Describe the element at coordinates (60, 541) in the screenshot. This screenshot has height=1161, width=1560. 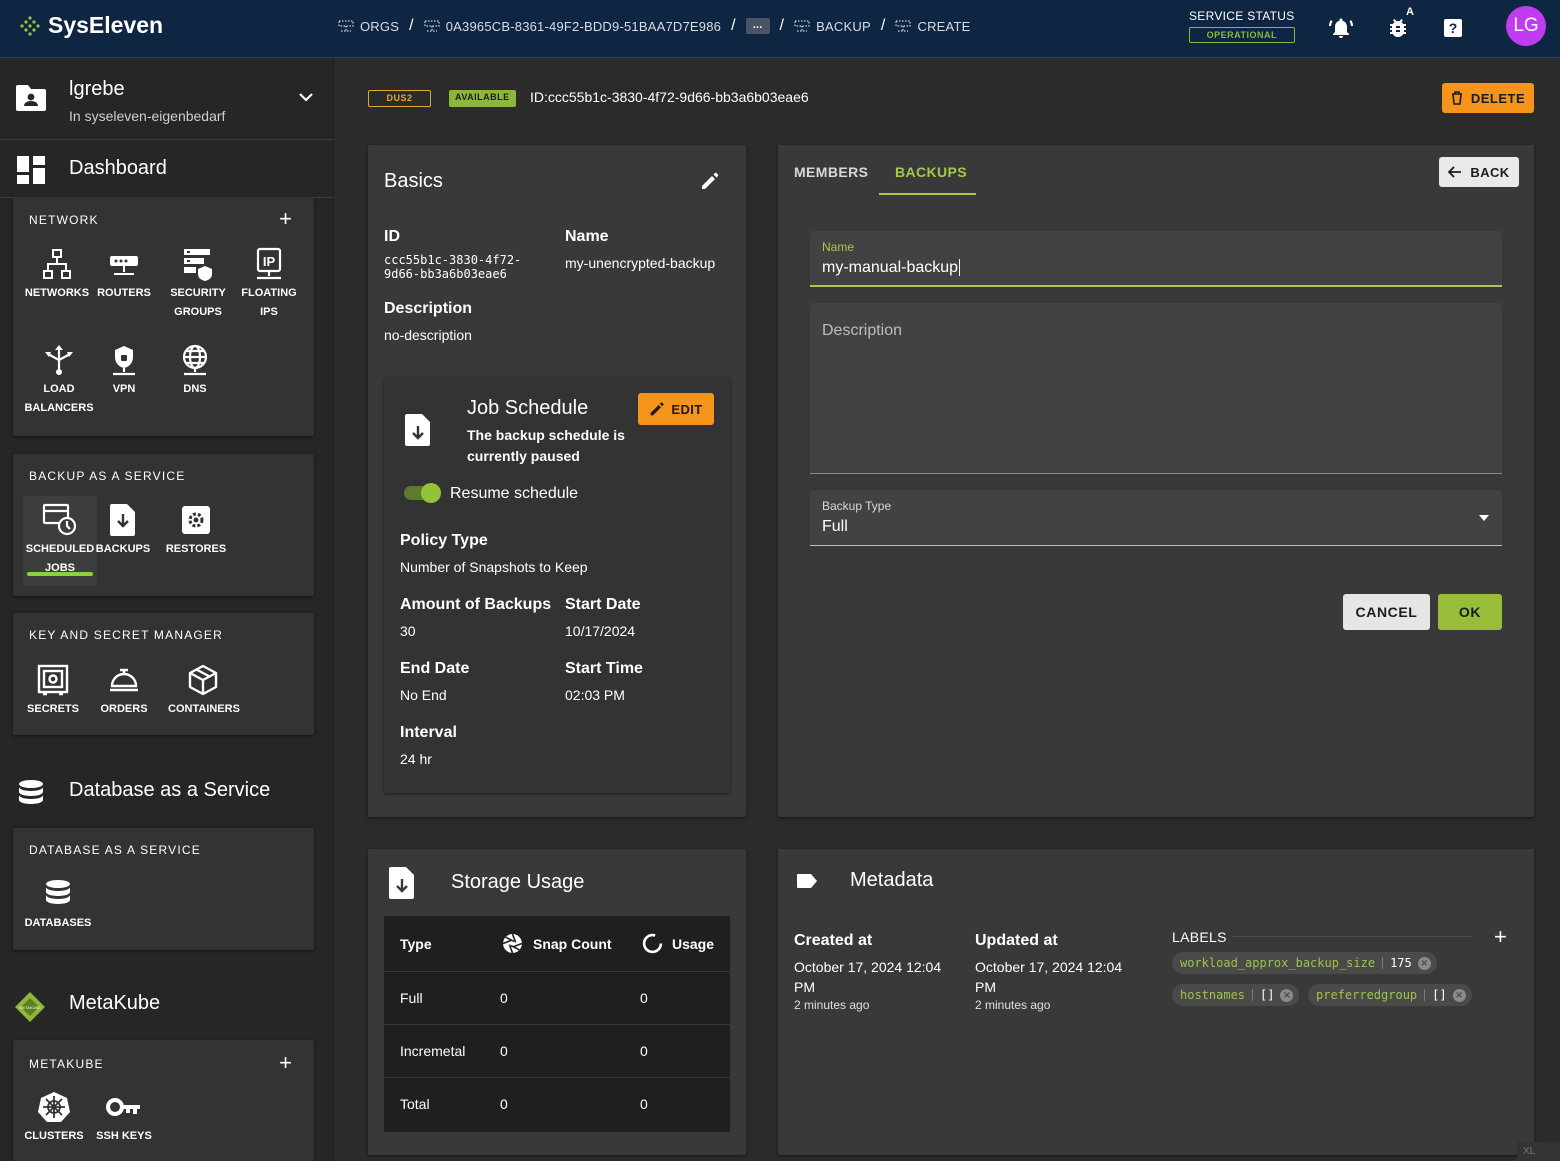
I see `sidebar-item-scheduled-jobs: SCHEDULED JOBS` at that location.